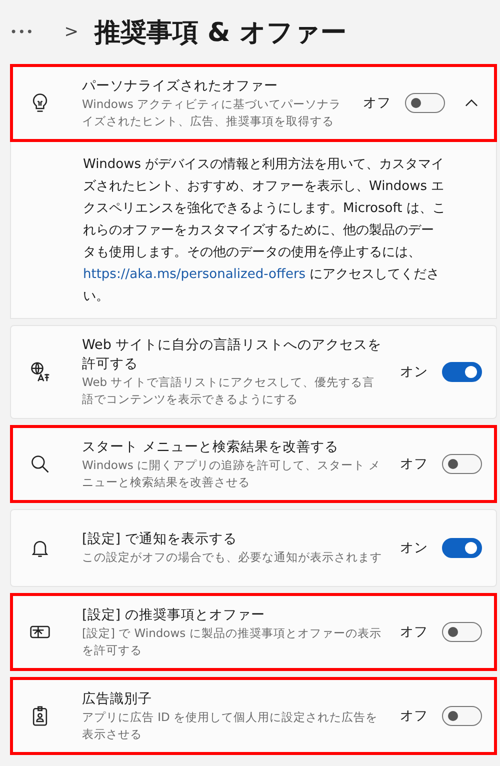  What do you see at coordinates (194, 274) in the screenshot?
I see `privacy-link: https://aka.ms/personalized-offers` at bounding box center [194, 274].